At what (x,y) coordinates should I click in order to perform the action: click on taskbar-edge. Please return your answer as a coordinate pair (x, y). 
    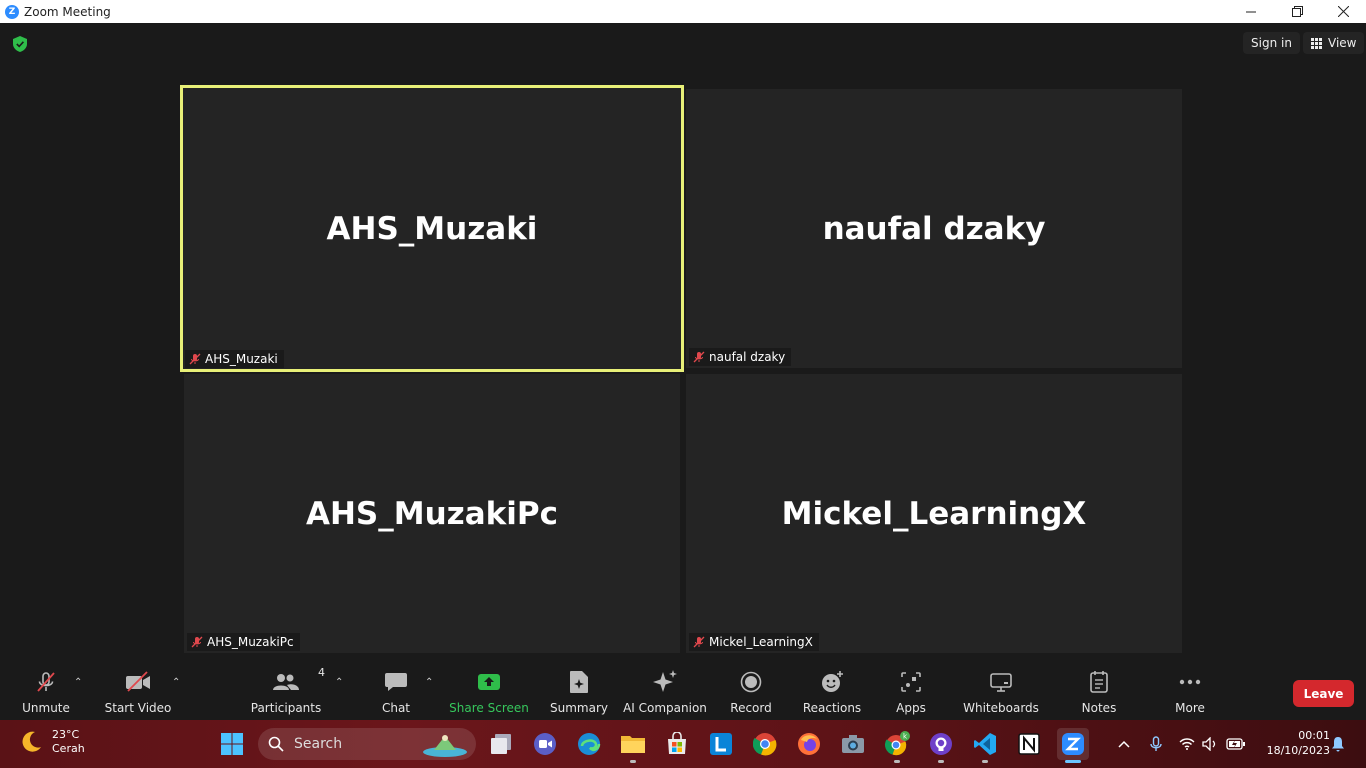
    Looking at the image, I should click on (589, 744).